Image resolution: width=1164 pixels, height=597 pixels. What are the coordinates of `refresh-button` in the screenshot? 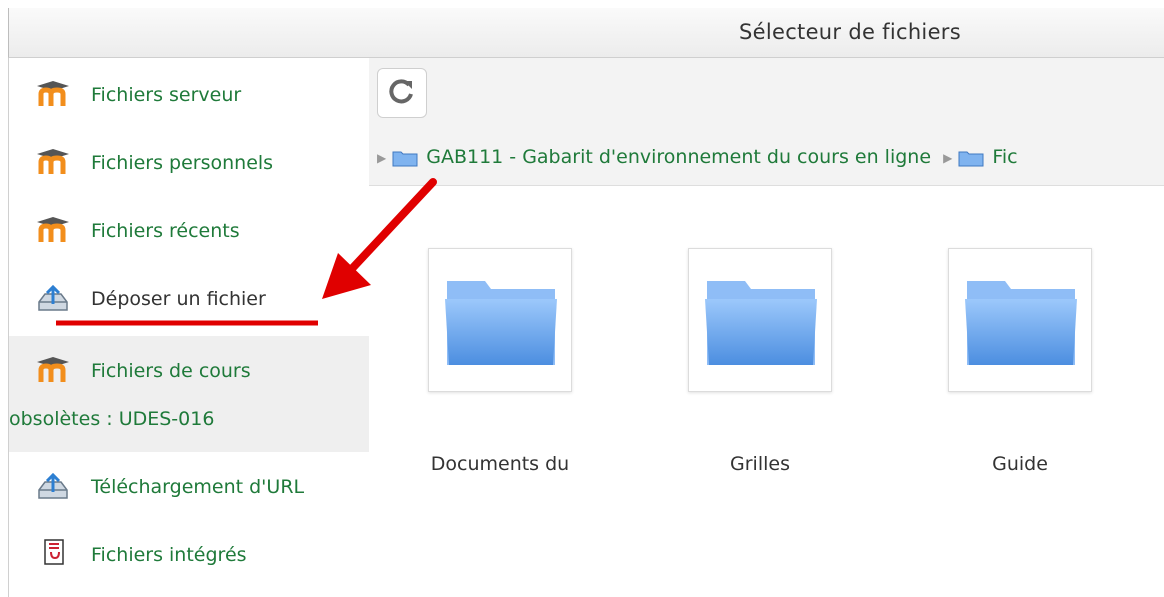 It's located at (402, 93).